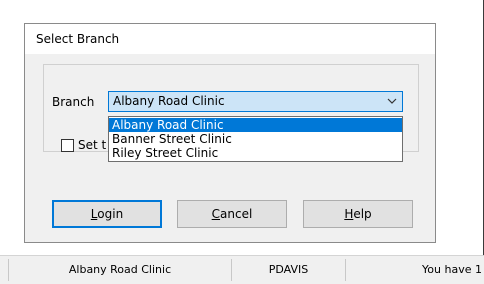 The image size is (484, 284). Describe the element at coordinates (392, 101) in the screenshot. I see `chevron-down-icon` at that location.